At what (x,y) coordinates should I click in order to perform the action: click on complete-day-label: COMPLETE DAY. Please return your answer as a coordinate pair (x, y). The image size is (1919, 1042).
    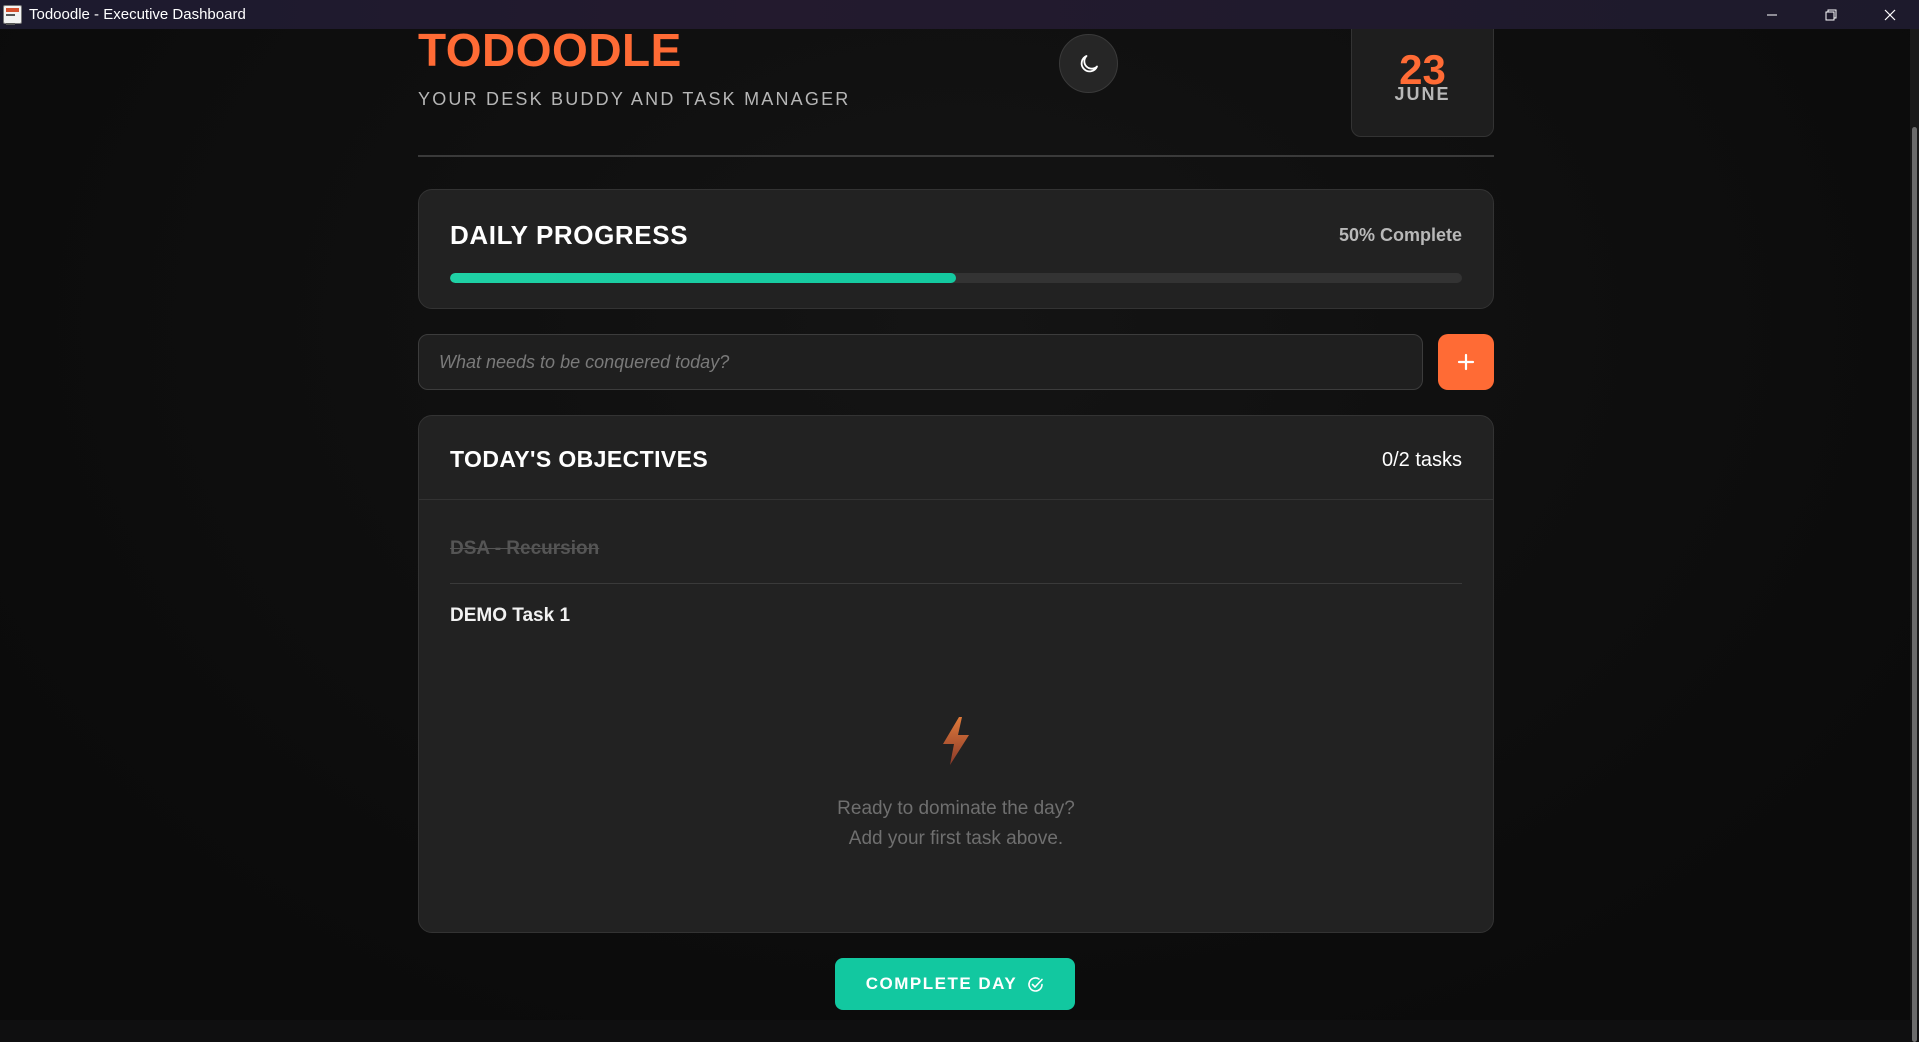
    Looking at the image, I should click on (941, 983).